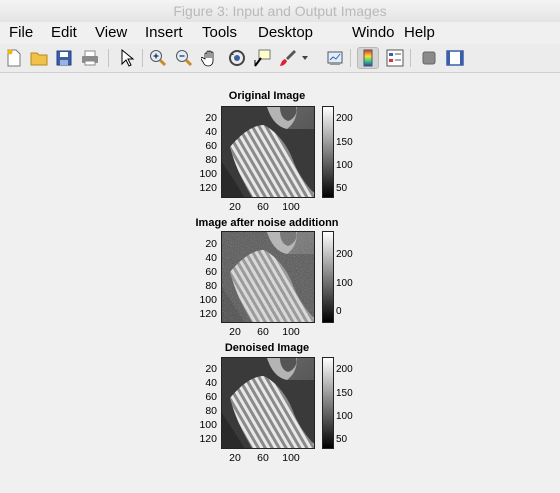  What do you see at coordinates (210, 58) in the screenshot?
I see `pan-hand-icon` at bounding box center [210, 58].